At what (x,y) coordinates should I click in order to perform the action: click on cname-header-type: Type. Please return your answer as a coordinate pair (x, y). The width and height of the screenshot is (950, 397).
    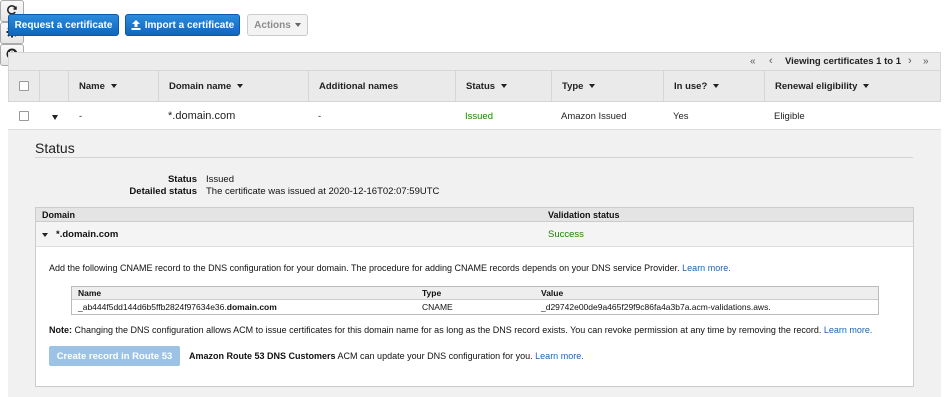
    Looking at the image, I should click on (432, 293).